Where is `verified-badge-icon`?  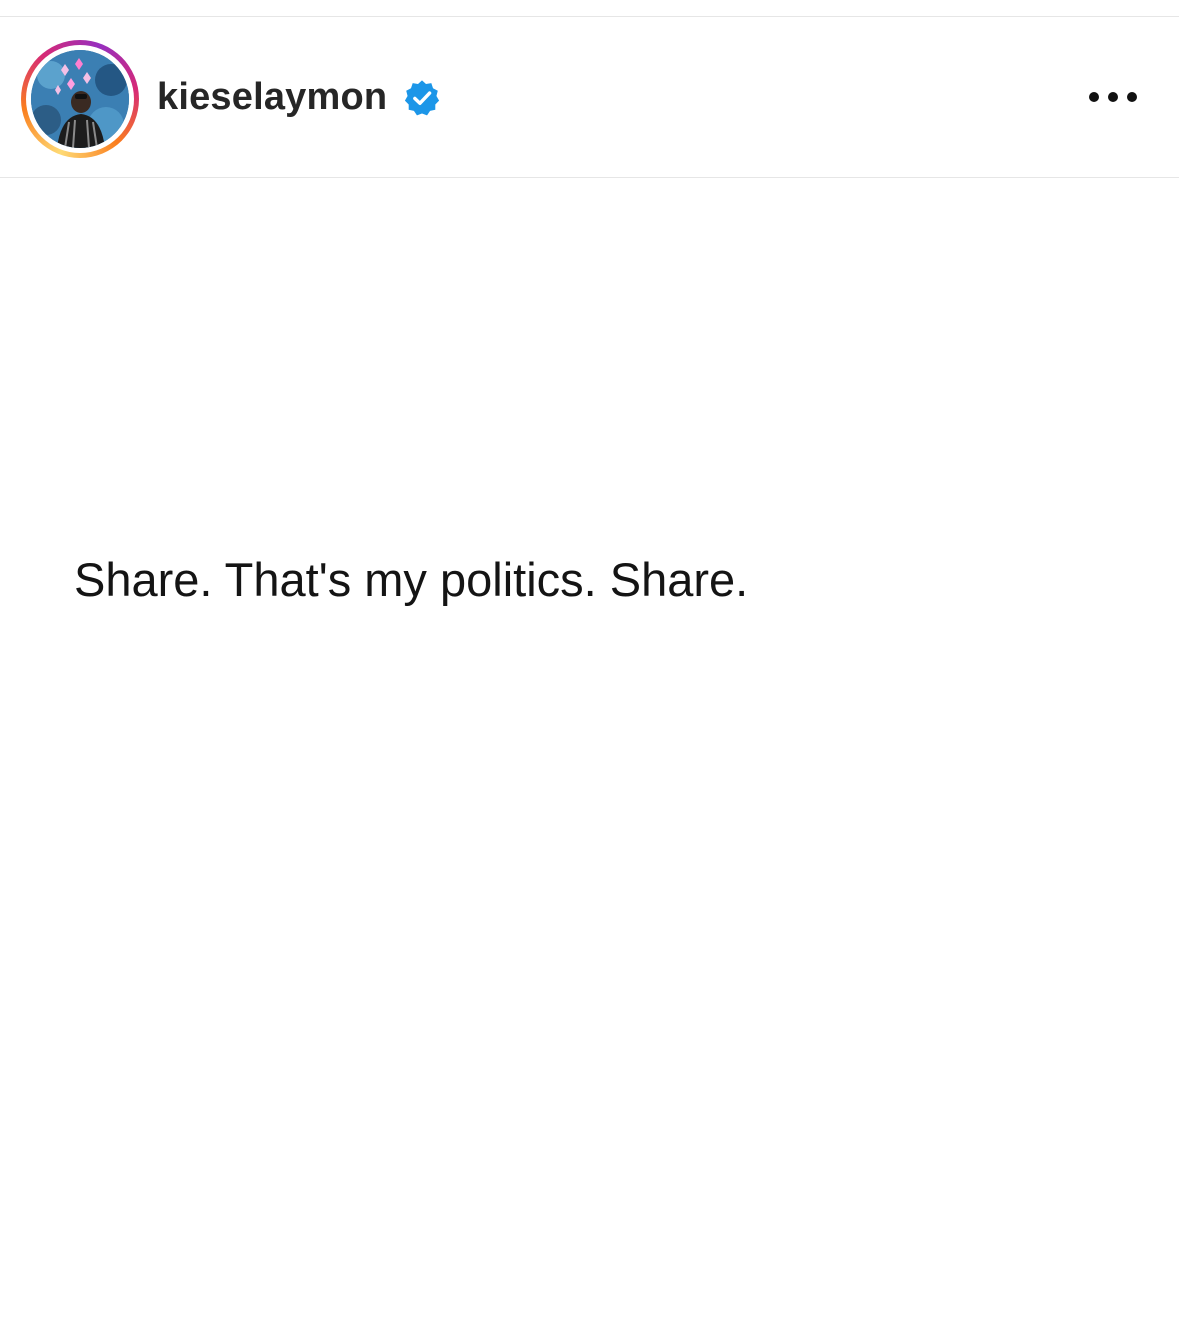
verified-badge-icon is located at coordinates (422, 98).